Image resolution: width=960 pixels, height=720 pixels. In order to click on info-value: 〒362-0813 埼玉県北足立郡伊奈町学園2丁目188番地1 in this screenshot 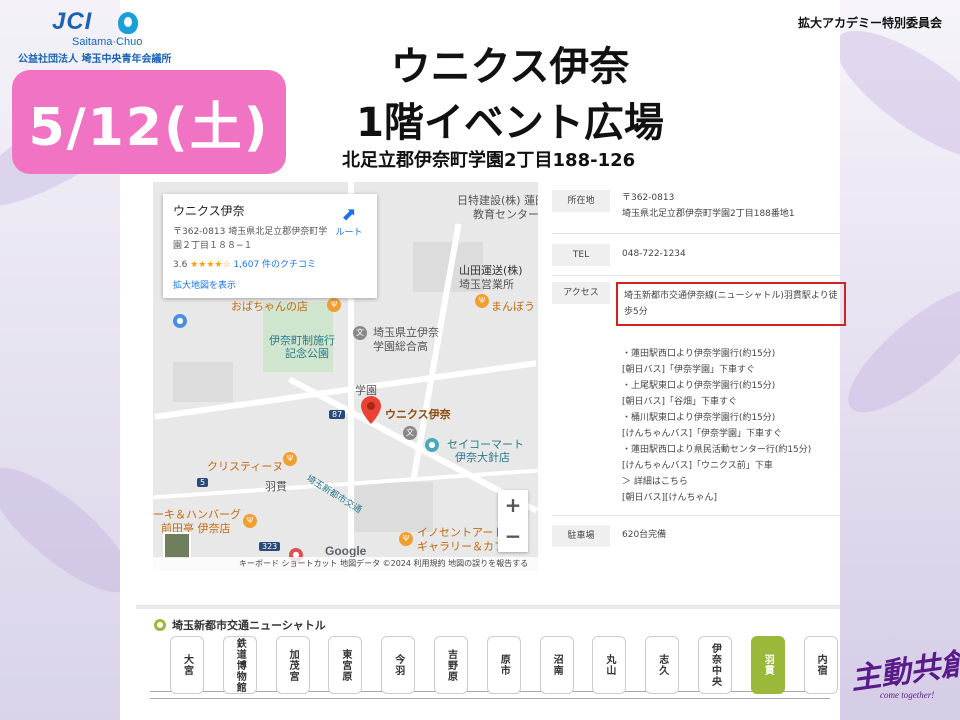, I will do `click(708, 206)`.